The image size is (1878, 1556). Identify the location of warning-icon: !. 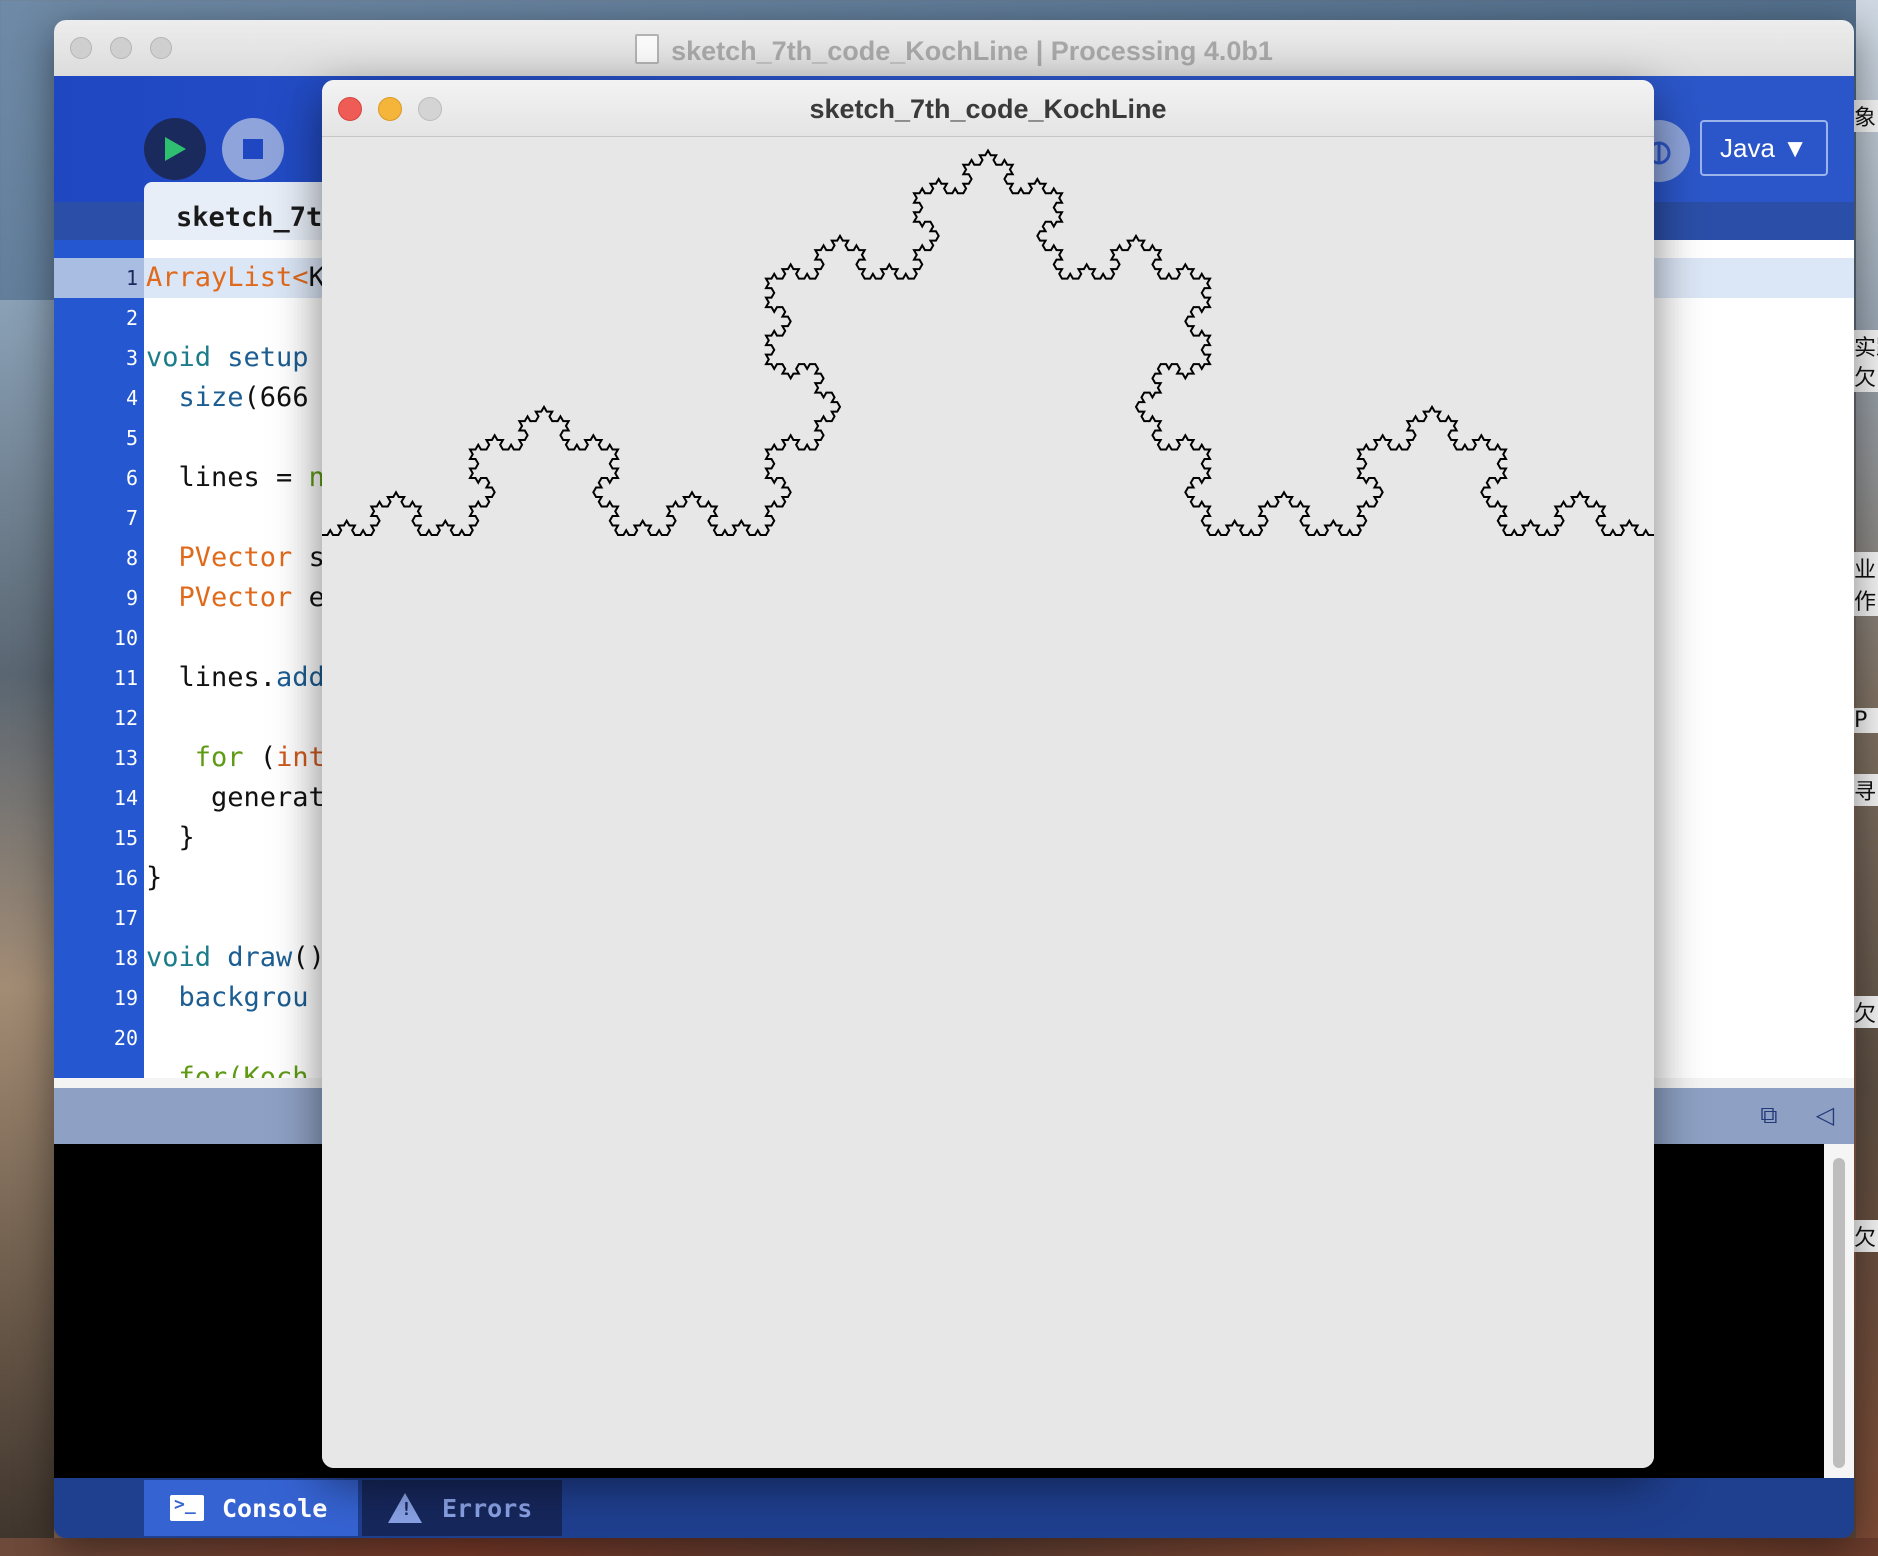
(405, 1508).